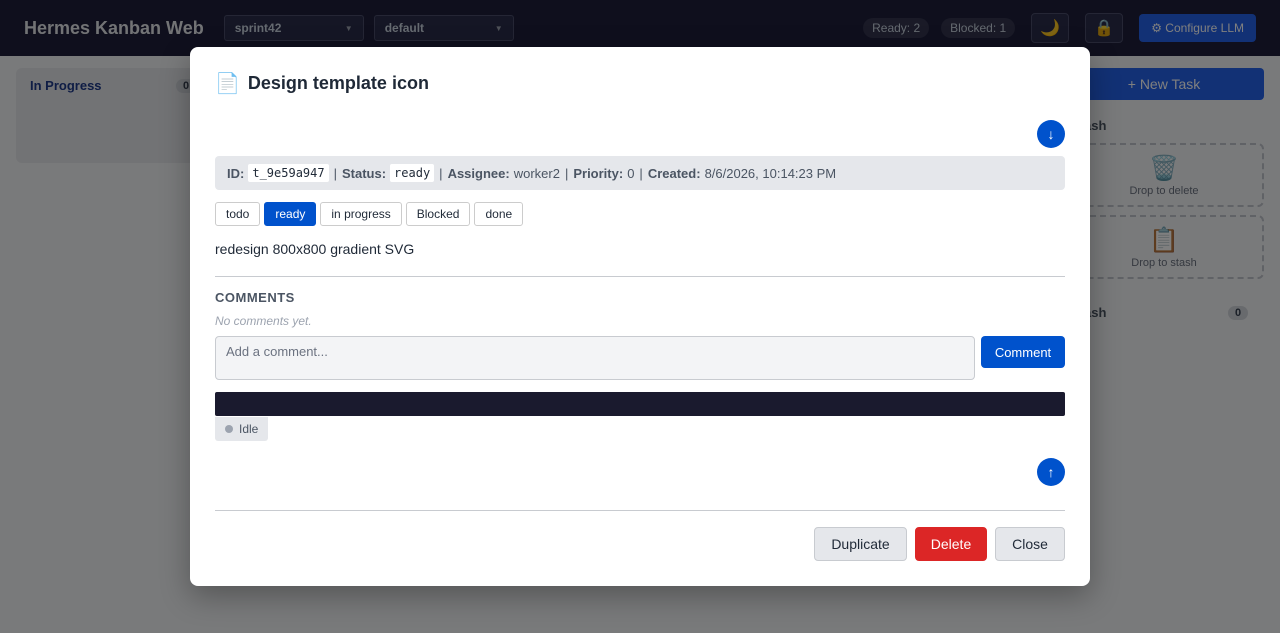 The height and width of the screenshot is (633, 1280). I want to click on created-label: Created:, so click(674, 173).